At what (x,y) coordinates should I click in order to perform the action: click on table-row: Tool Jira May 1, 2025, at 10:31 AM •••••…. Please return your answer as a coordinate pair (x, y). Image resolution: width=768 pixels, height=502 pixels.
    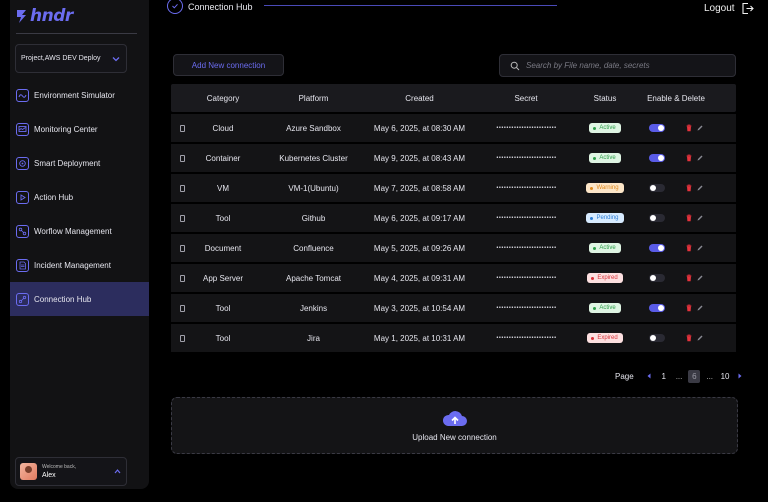
    Looking at the image, I should click on (453, 338).